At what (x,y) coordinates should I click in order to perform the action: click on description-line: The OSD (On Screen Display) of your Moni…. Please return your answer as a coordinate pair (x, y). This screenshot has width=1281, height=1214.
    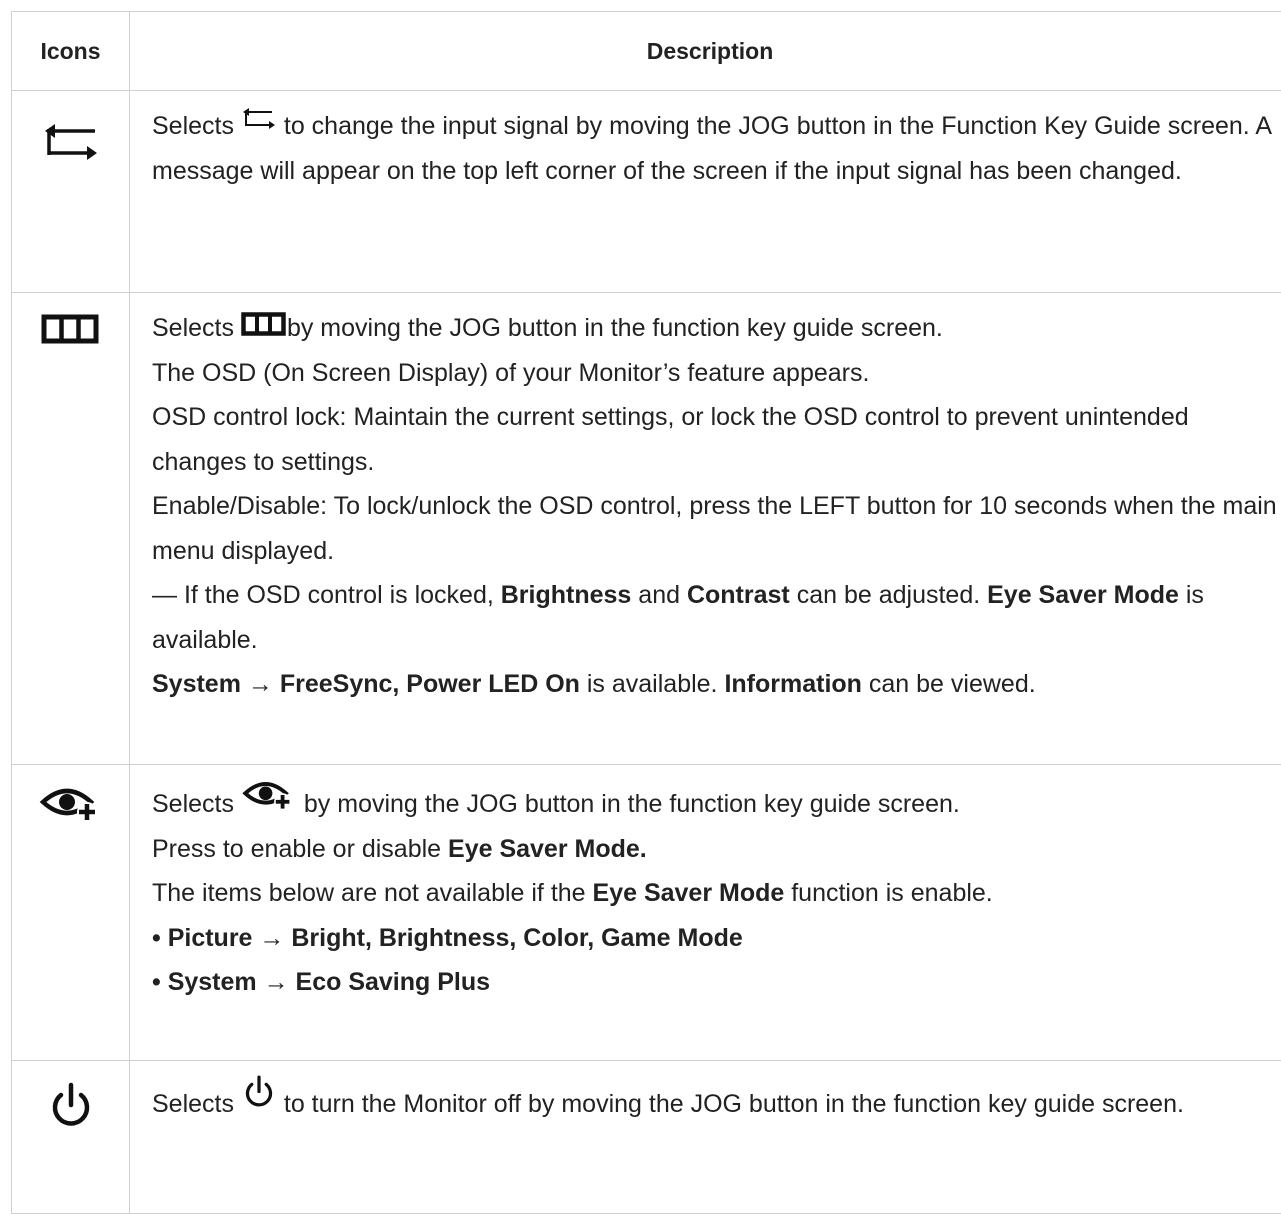
    Looking at the image, I should click on (715, 373).